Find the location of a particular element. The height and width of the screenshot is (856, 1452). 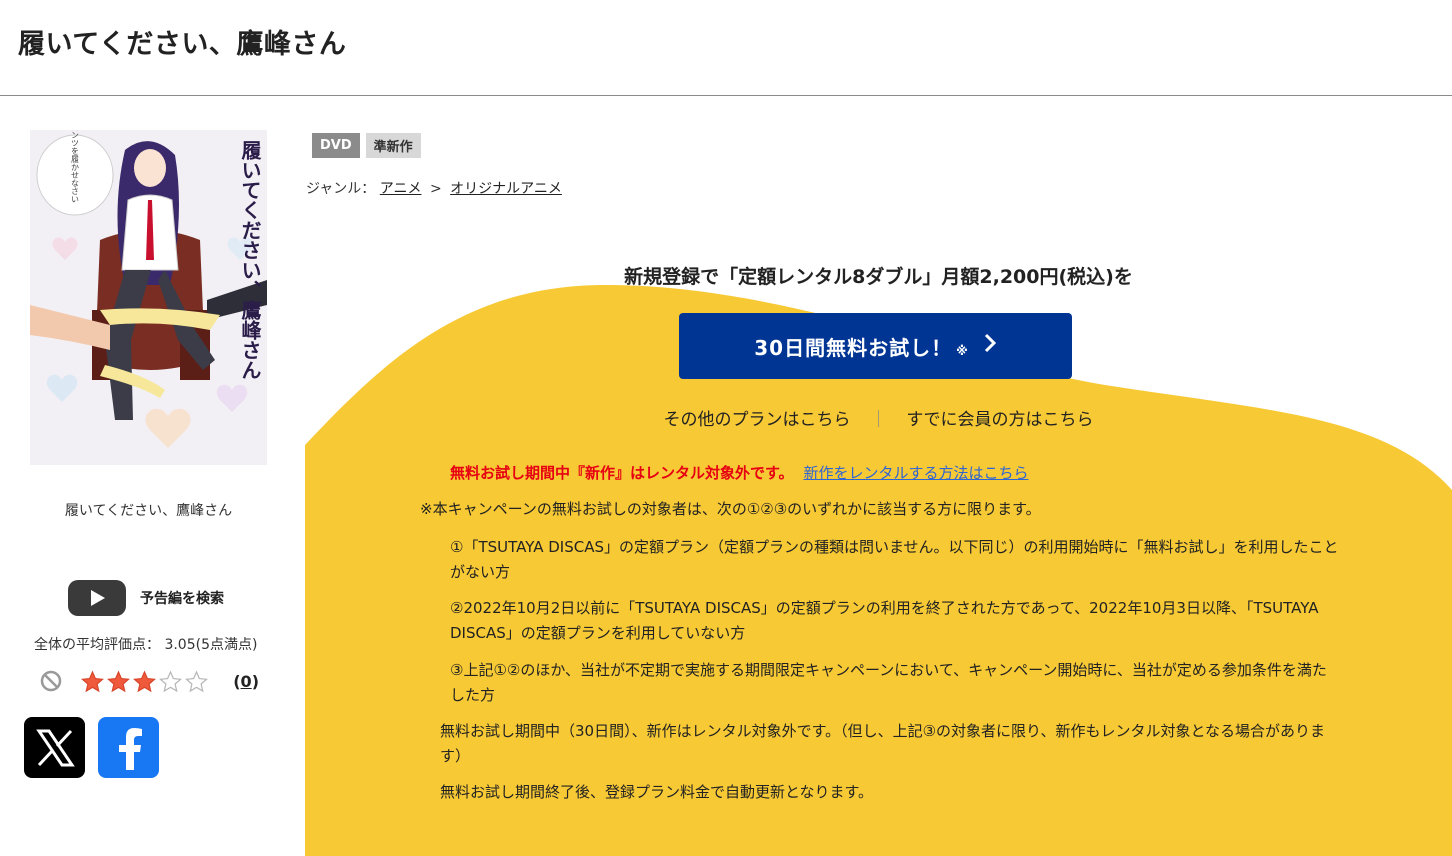

promo-headline: 新規登録で「定額レンタル8ダブル」月額2,200円(税込)を is located at coordinates (878, 277).